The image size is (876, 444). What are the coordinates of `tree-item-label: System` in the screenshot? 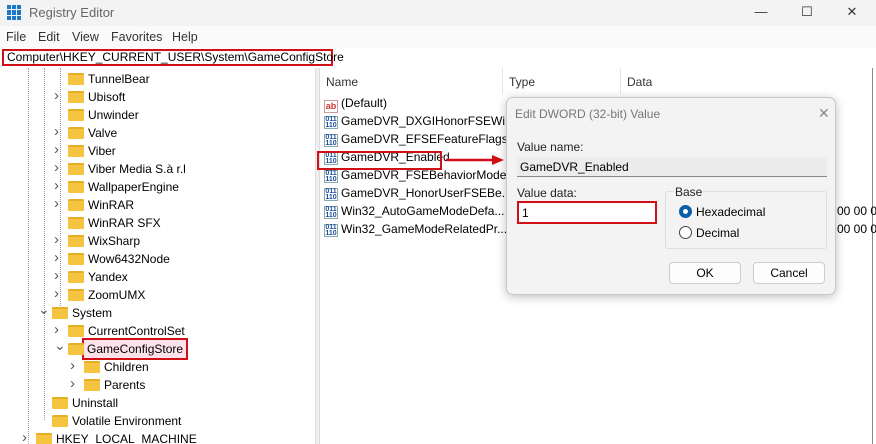 It's located at (92, 313).